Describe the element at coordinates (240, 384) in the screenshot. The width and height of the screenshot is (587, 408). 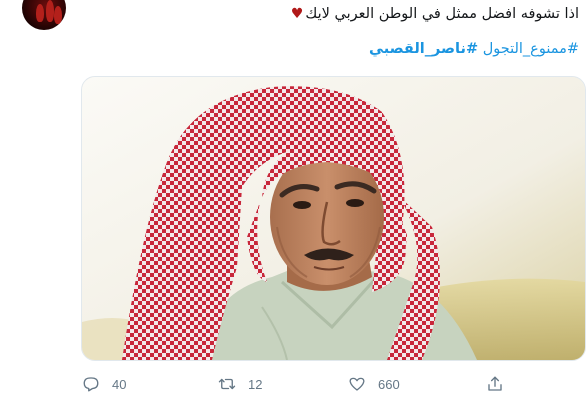
I see `retweet-button: 12` at that location.